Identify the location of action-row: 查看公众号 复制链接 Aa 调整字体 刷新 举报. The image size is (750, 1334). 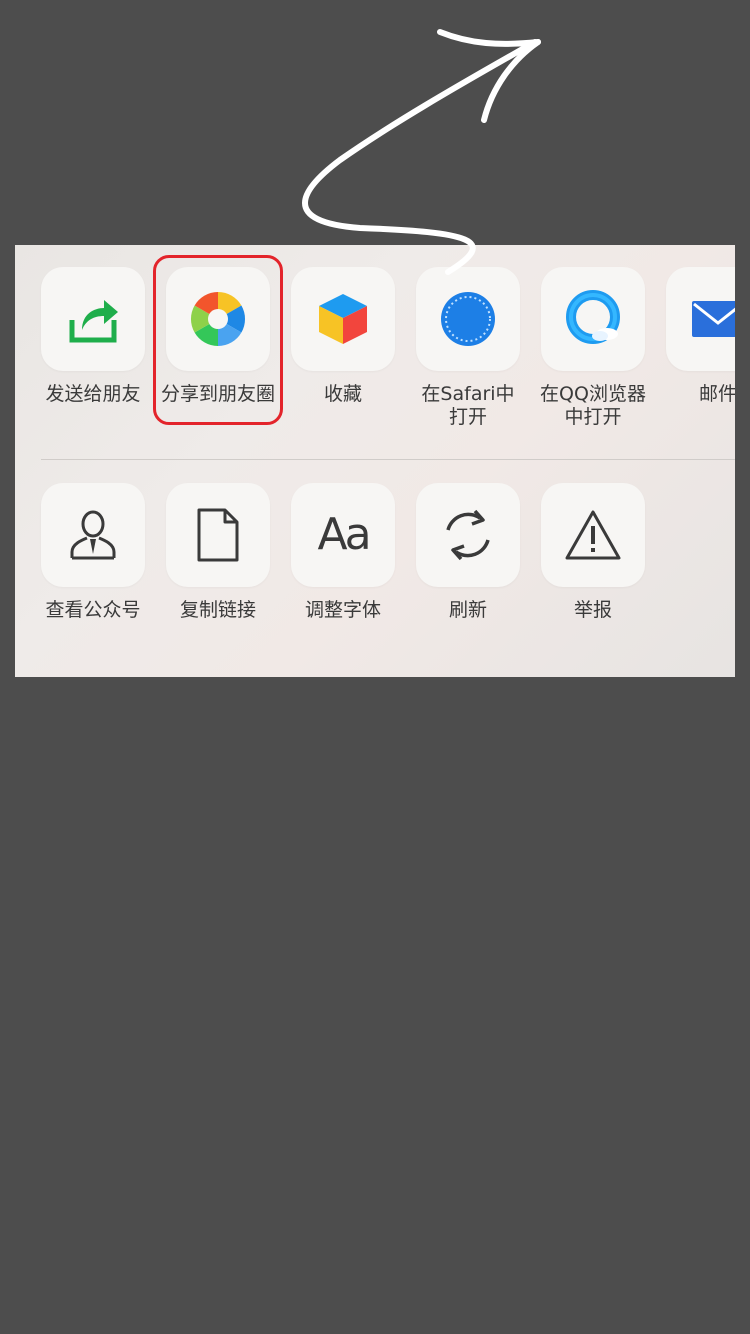
(375, 556).